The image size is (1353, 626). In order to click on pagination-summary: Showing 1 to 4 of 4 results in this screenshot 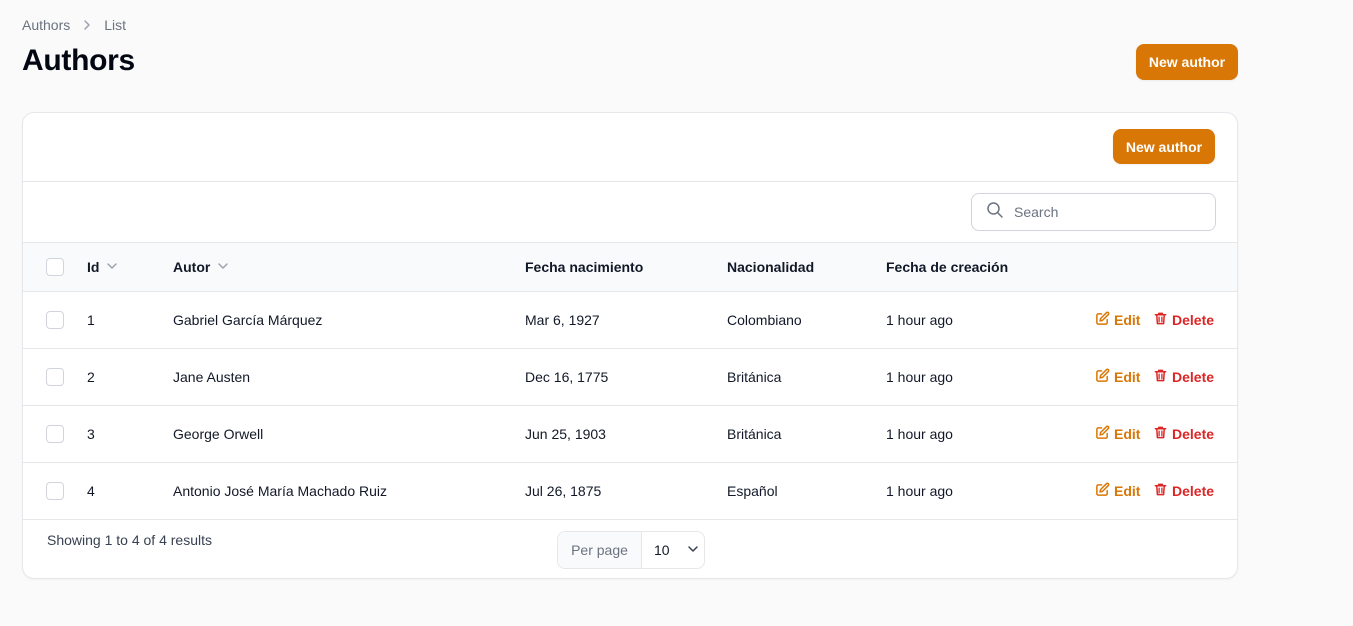, I will do `click(129, 540)`.